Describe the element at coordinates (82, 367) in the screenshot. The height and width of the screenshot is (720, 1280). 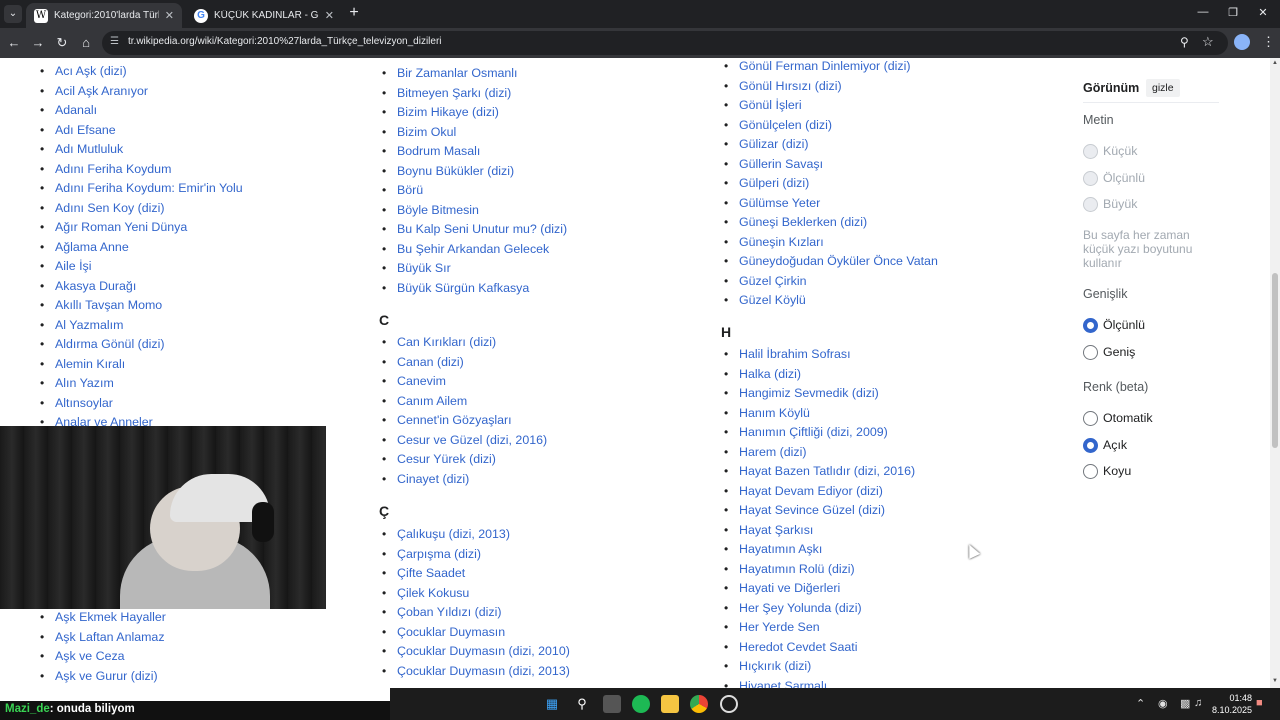
I see `category-link: Alemin Kıralı` at that location.